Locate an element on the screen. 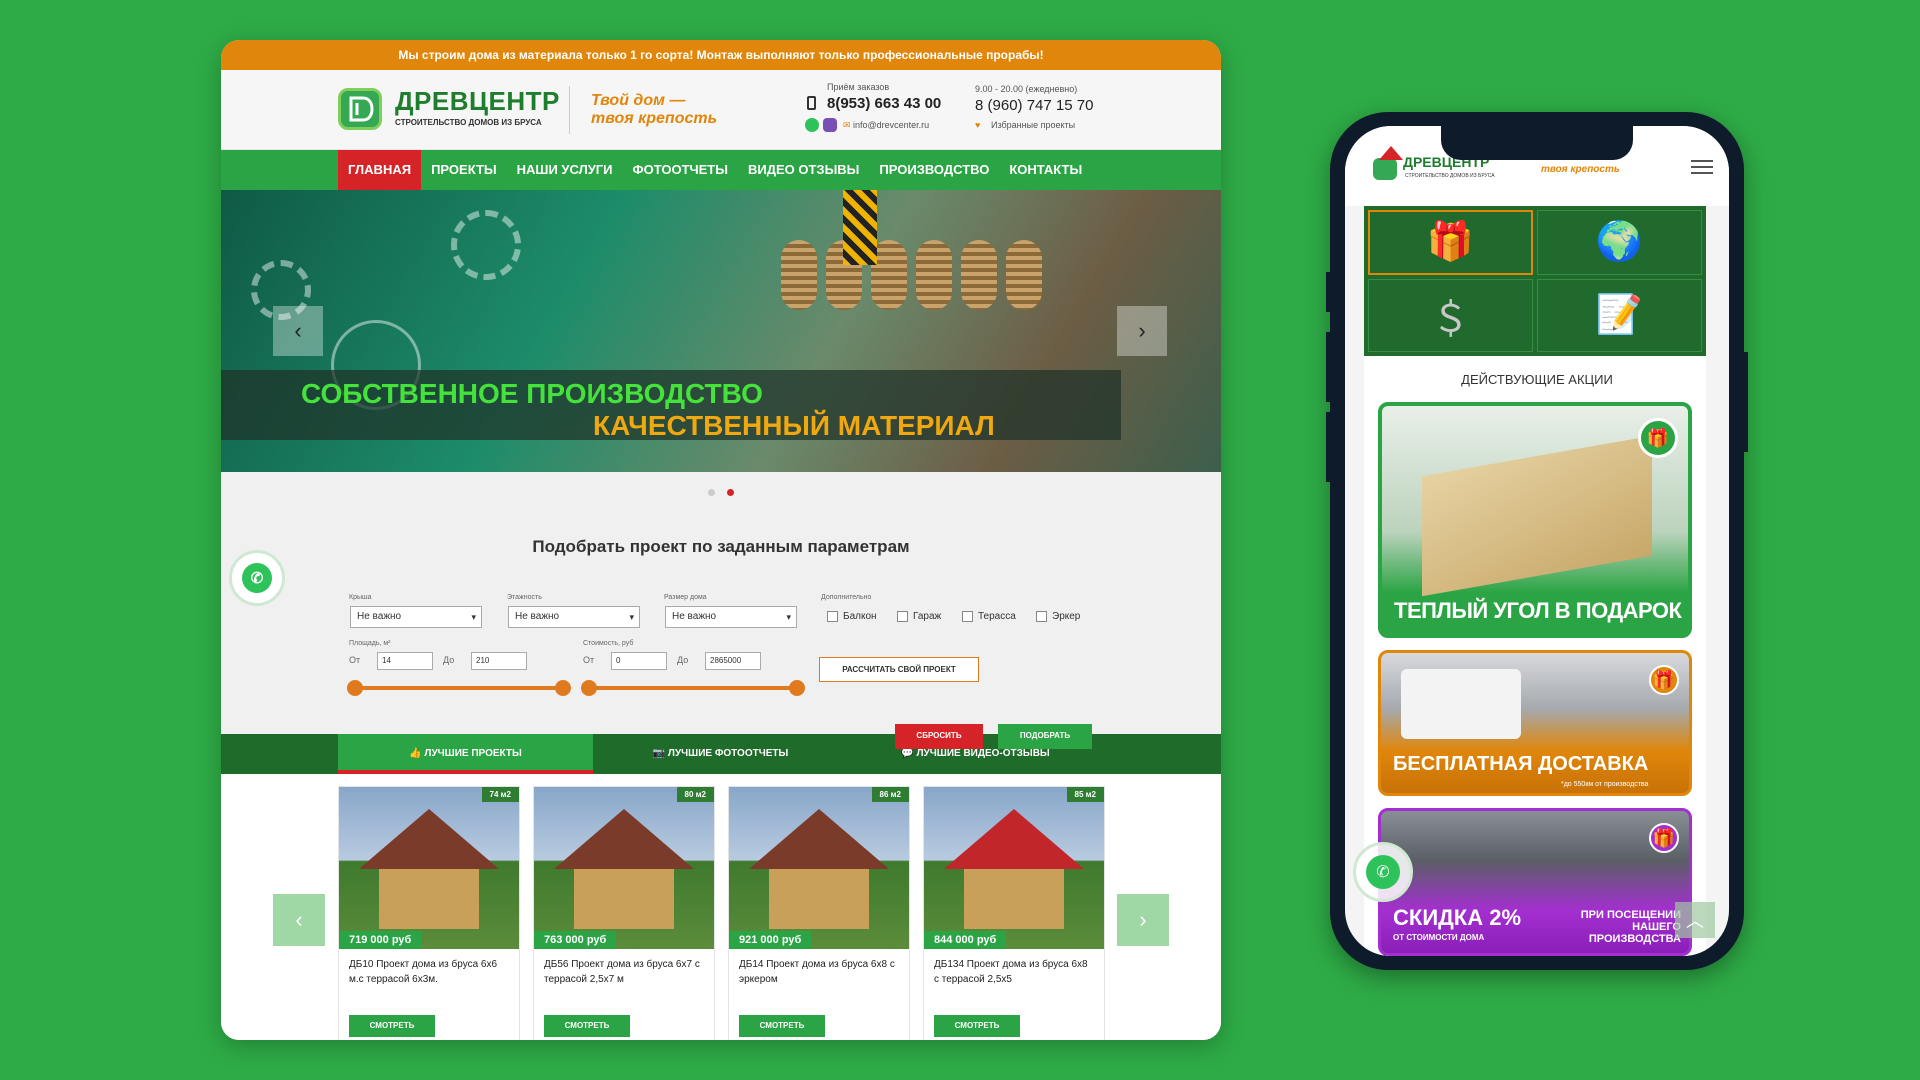 This screenshot has height=1080, width=1920. document-icon: 📝 is located at coordinates (1619, 315).